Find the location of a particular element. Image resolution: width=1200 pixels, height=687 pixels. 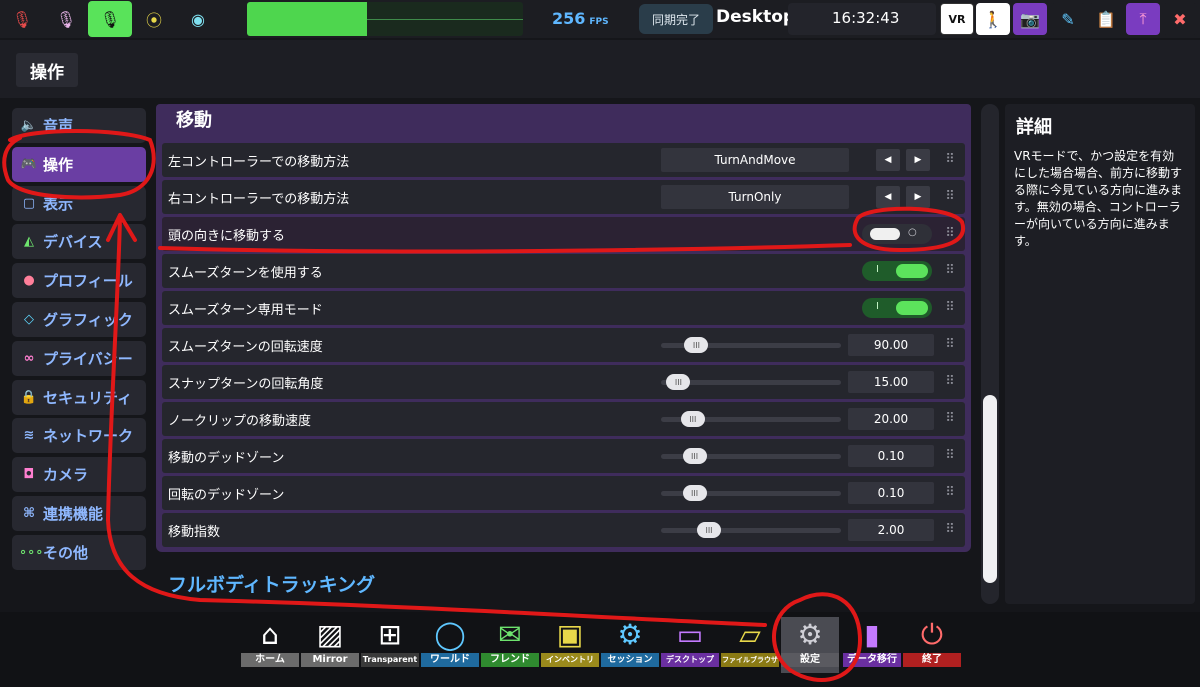

dock-settings-button: ⚙ 設定 is located at coordinates (810, 645).